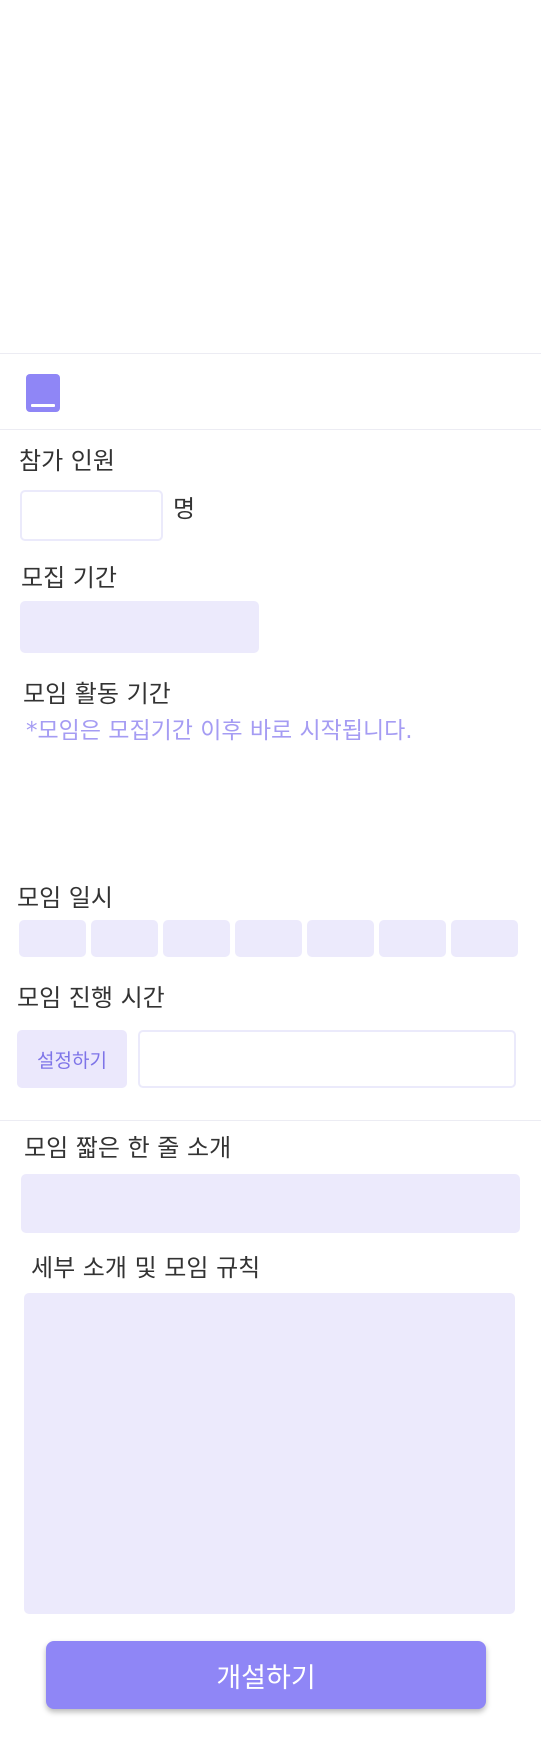  I want to click on participants-label: 참가 인원, so click(67, 461).